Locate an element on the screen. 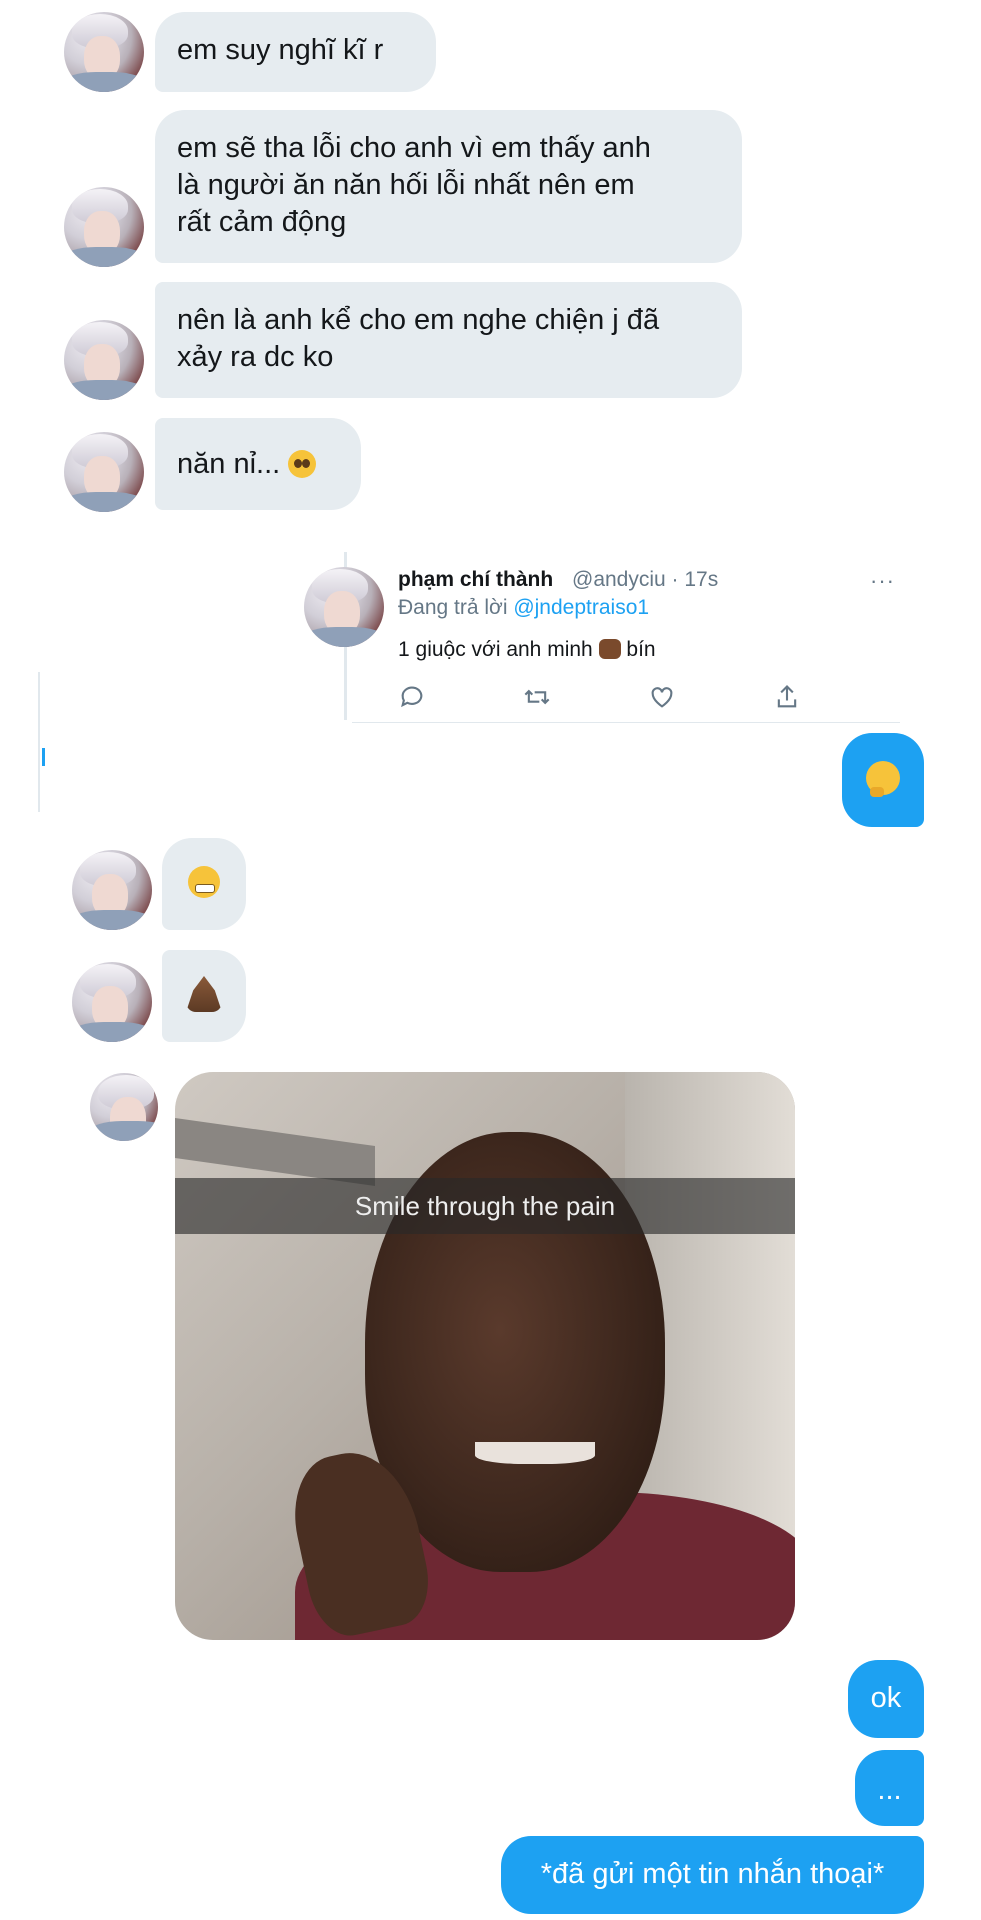  more-options-icon: ··· is located at coordinates (882, 581).